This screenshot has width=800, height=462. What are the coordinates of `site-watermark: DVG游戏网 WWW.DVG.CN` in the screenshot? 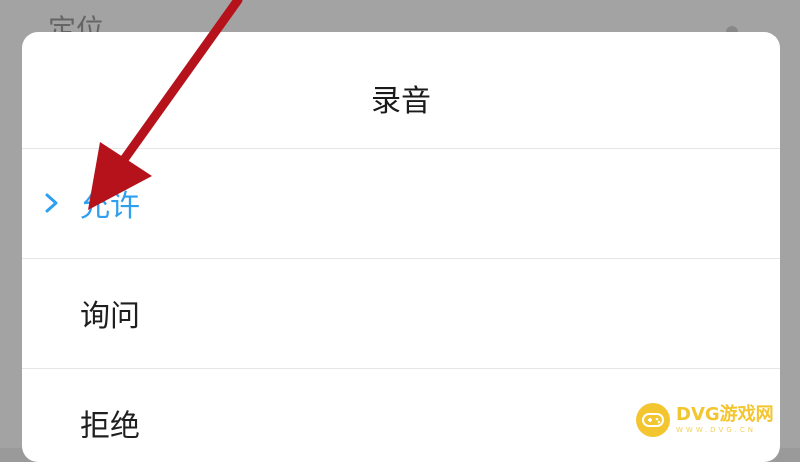 It's located at (711, 420).